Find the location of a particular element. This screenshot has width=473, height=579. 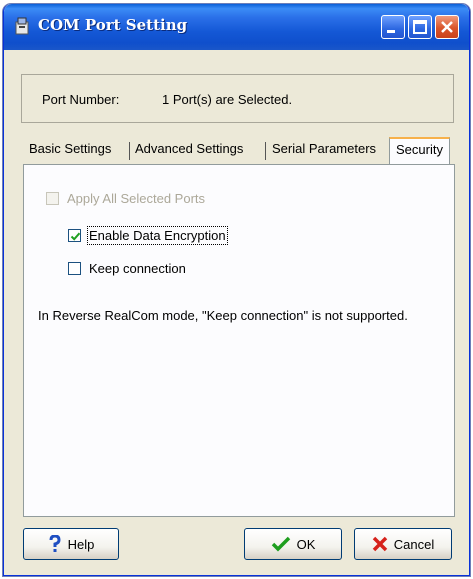

ok-button-label: OK is located at coordinates (306, 544).